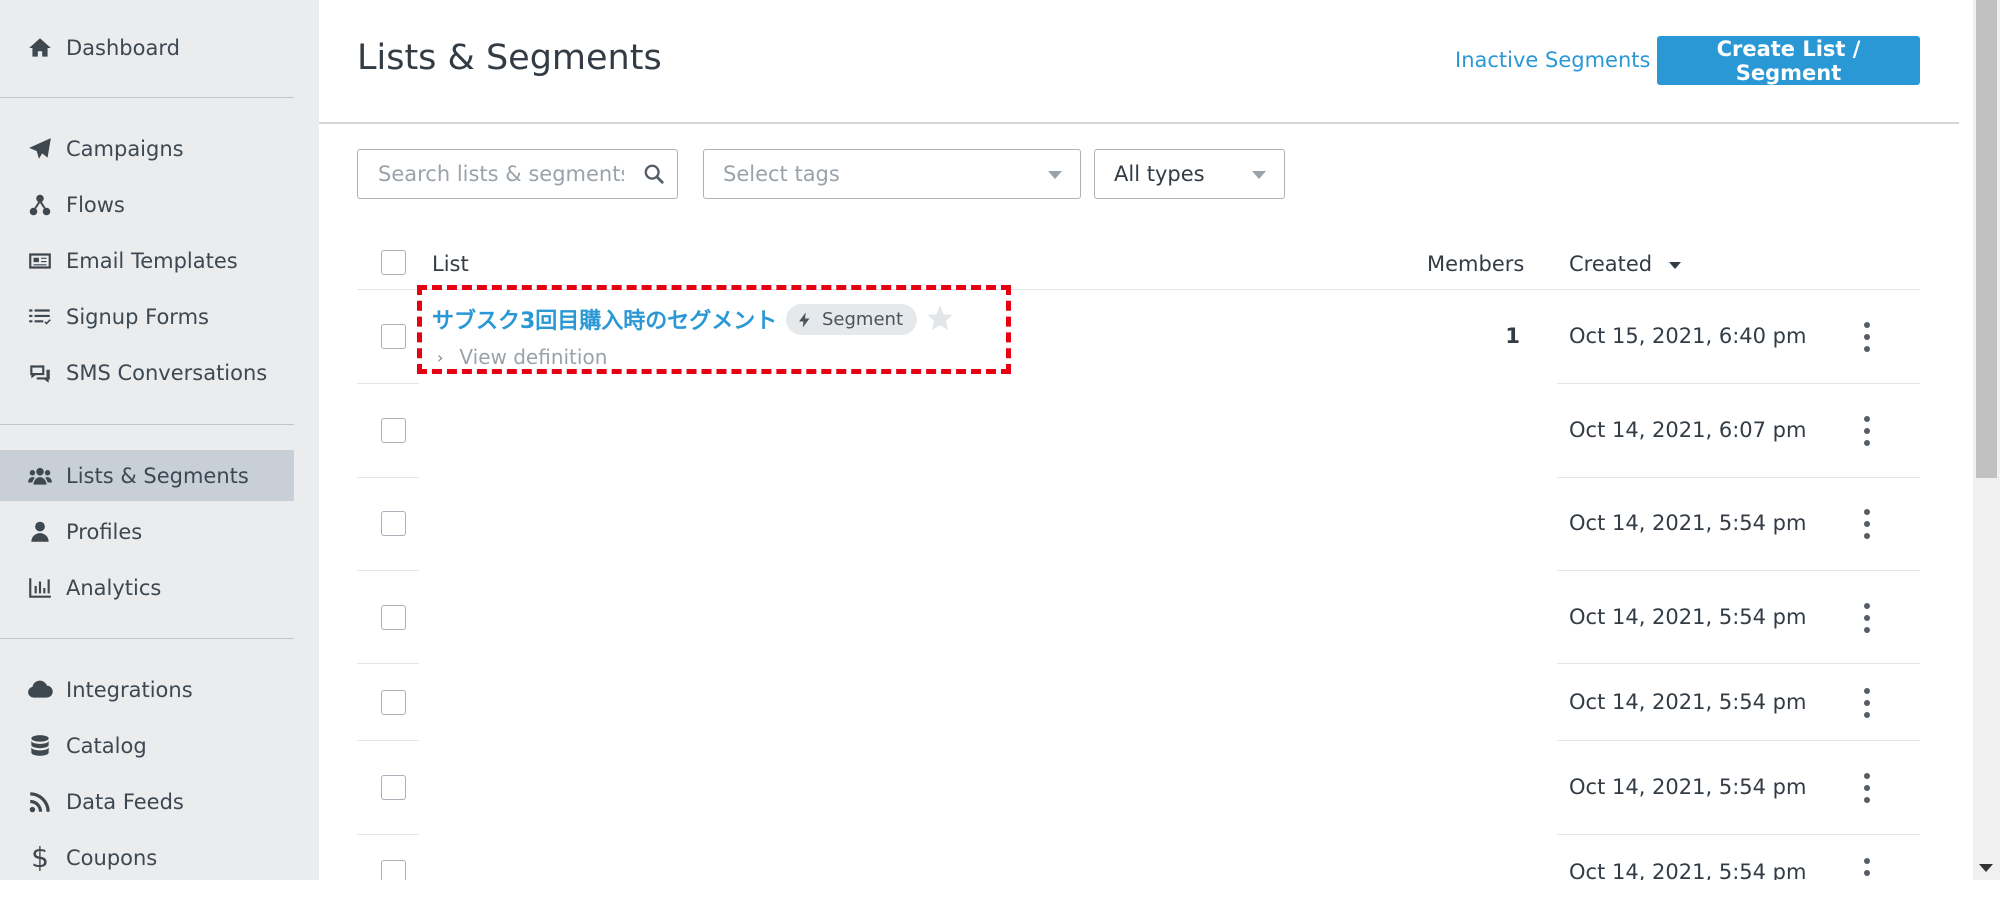  I want to click on sidebar-item-label: Analytics, so click(114, 587).